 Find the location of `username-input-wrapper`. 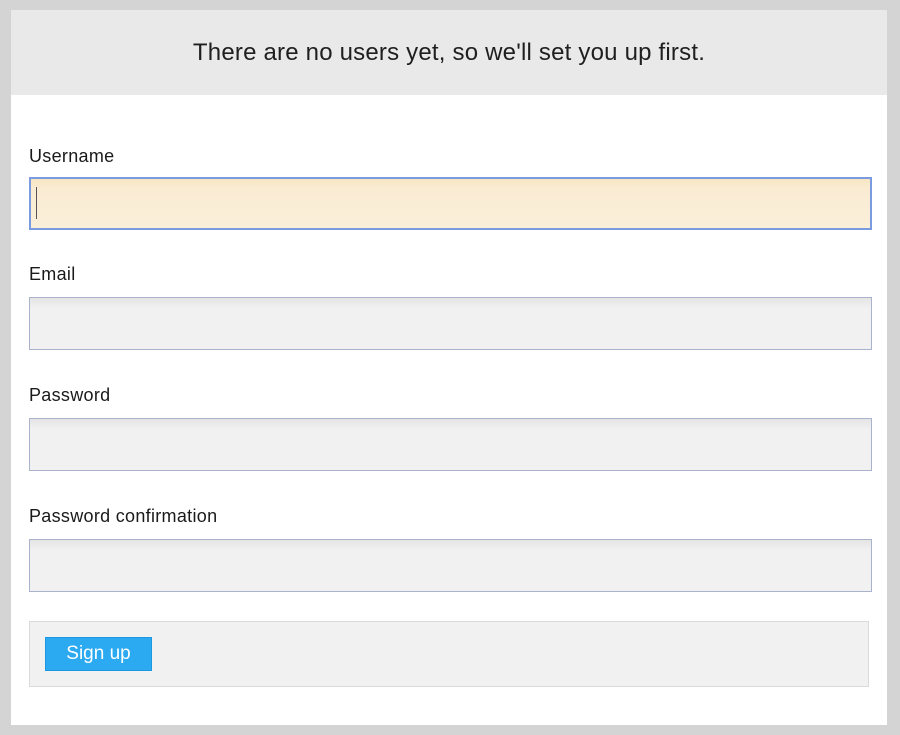

username-input-wrapper is located at coordinates (450, 203).